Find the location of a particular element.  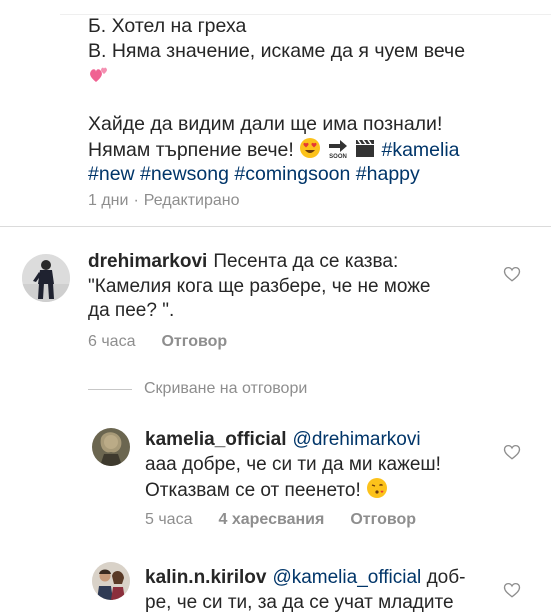

reply-meta-kamelia: 5 часа 4 харесвания Отговор is located at coordinates (280, 520).